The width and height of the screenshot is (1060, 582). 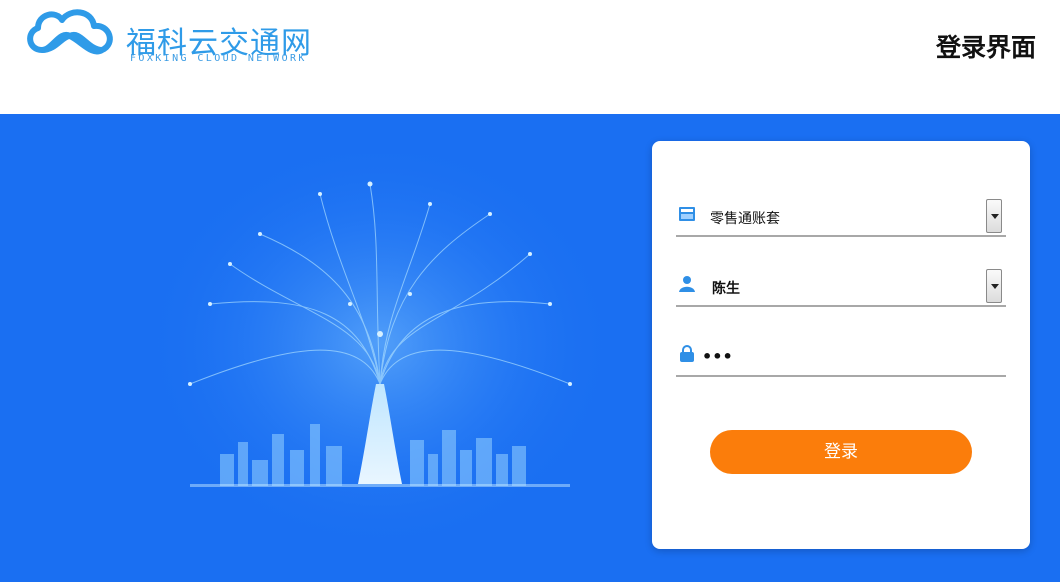 I want to click on password-field: •••, so click(x=841, y=358).